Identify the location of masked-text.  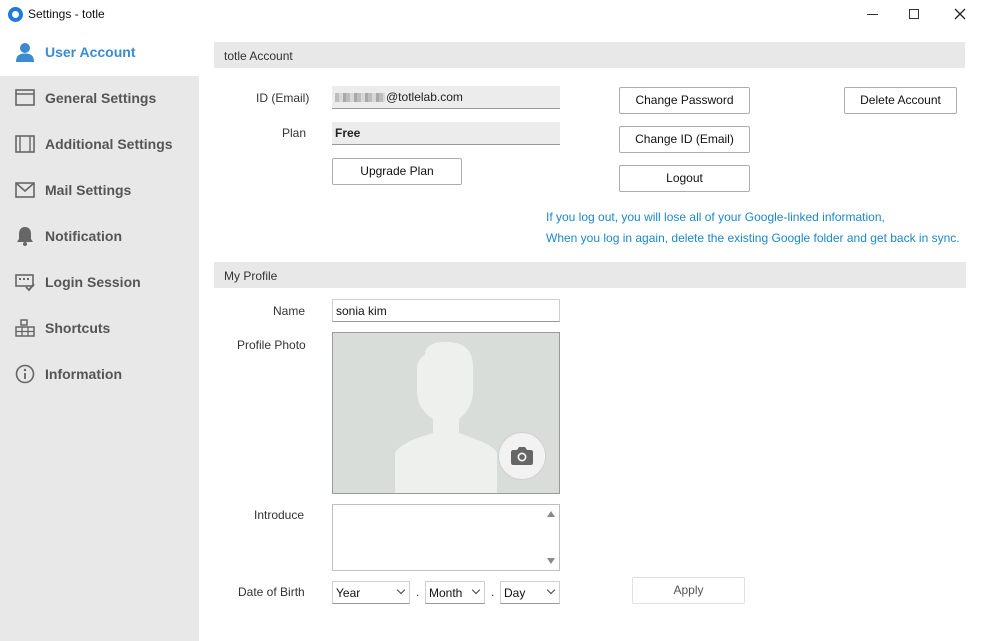
(360, 98).